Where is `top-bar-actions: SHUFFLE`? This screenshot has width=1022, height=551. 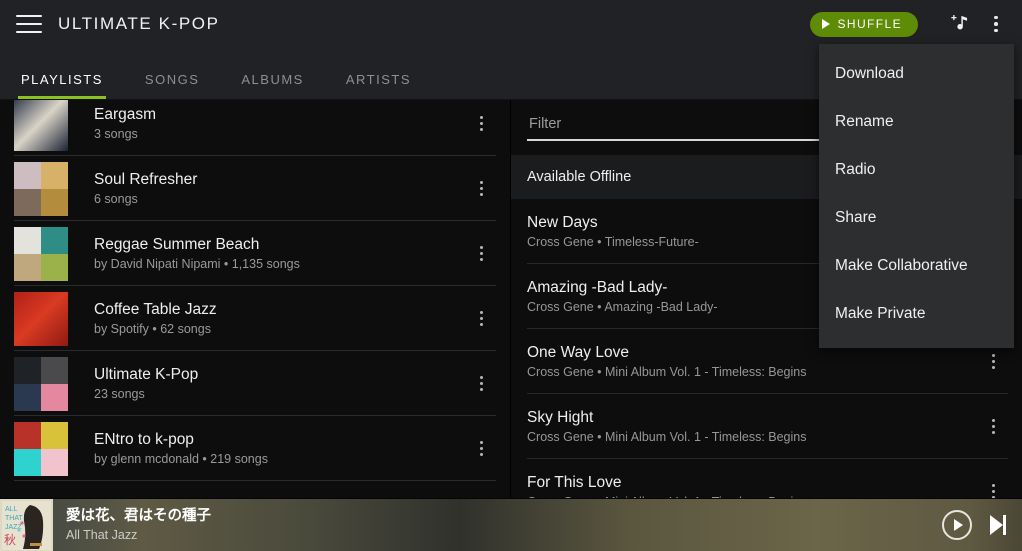 top-bar-actions: SHUFFLE is located at coordinates (915, 24).